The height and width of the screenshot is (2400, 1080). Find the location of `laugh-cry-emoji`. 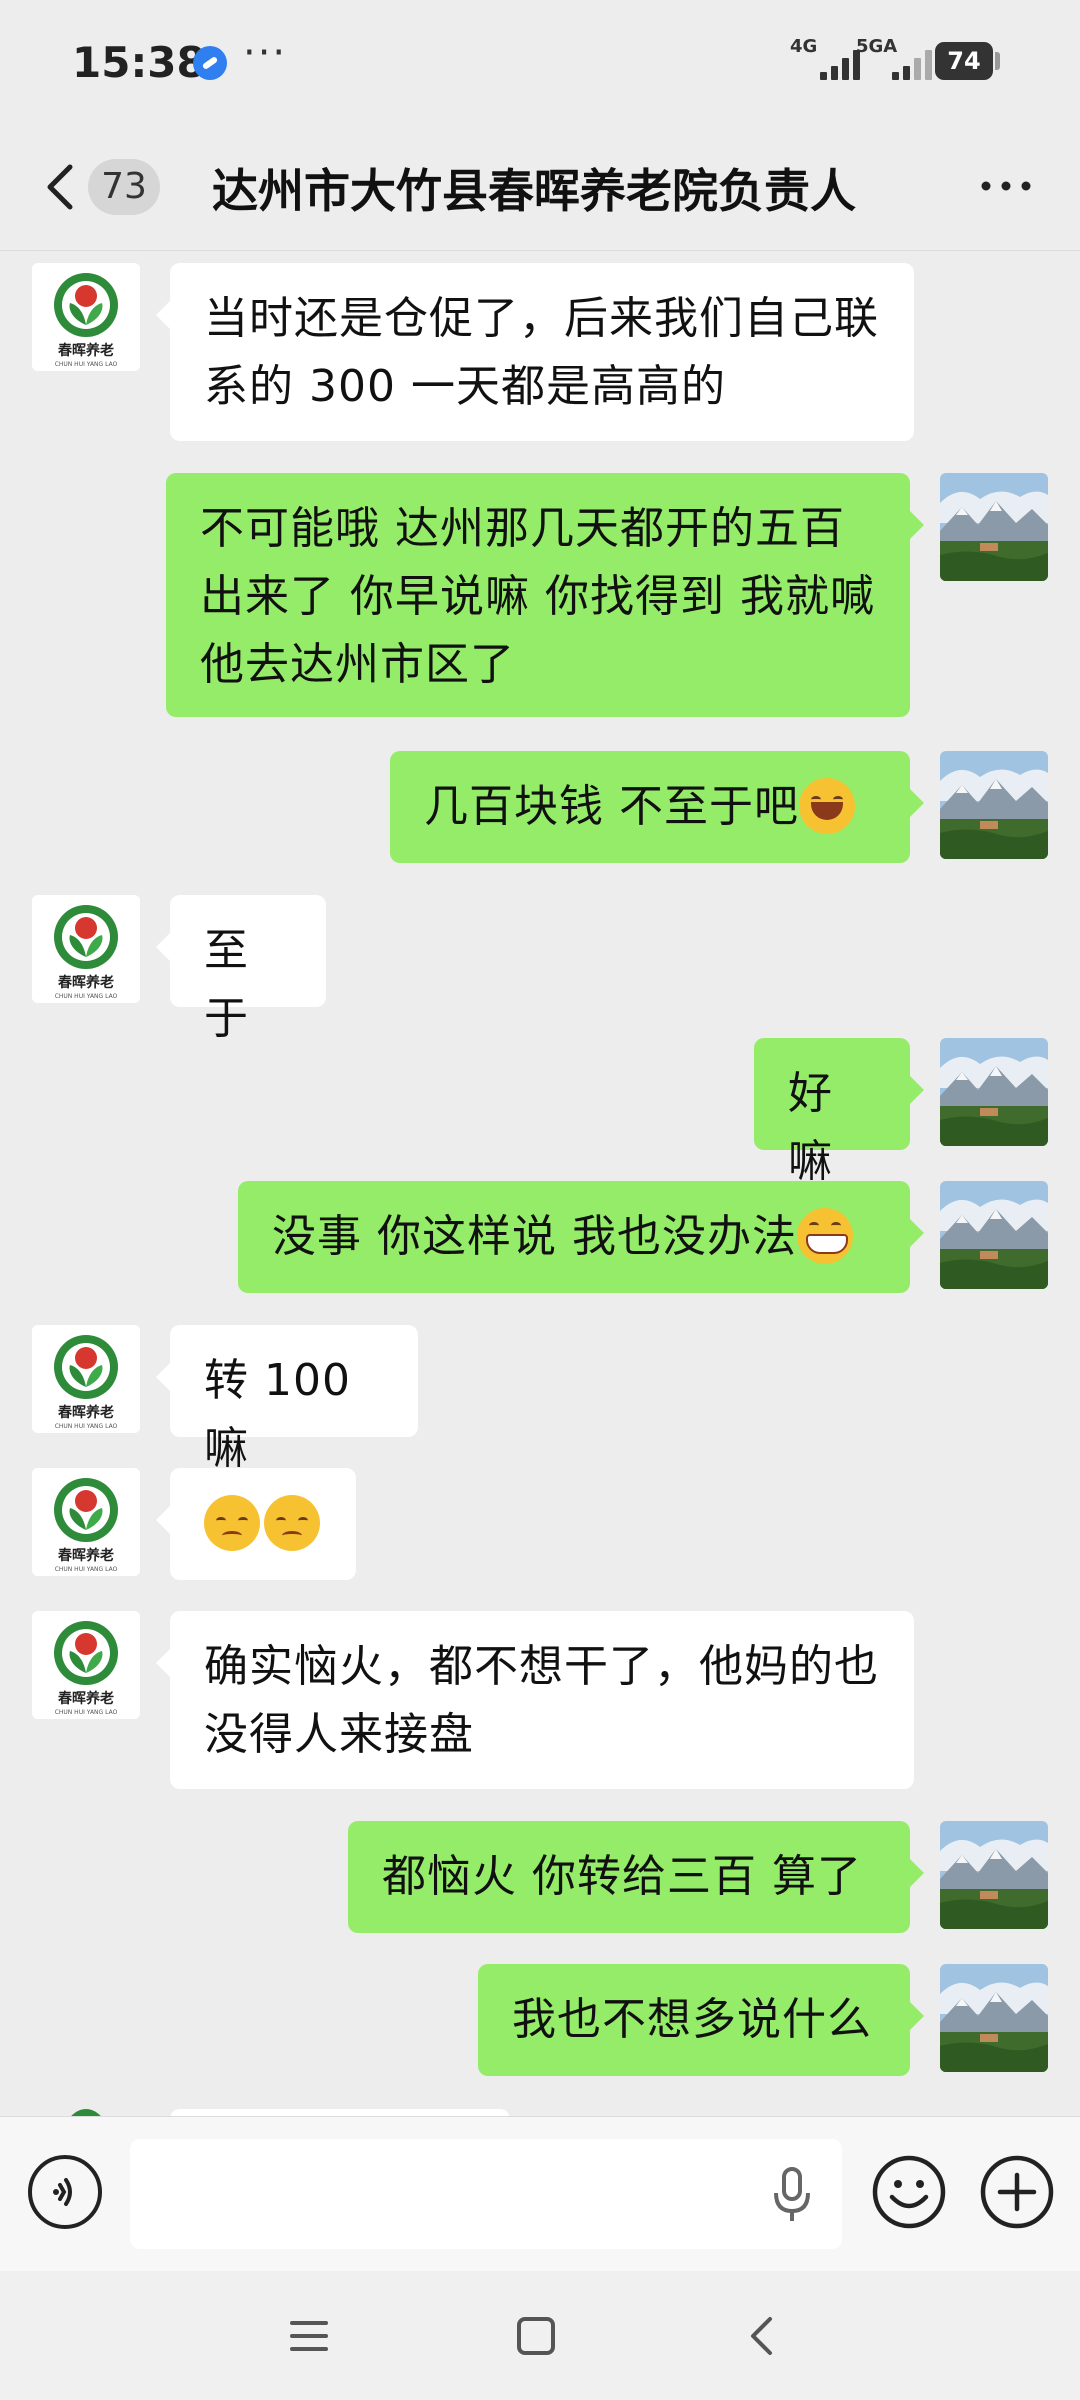

laugh-cry-emoji is located at coordinates (827, 806).